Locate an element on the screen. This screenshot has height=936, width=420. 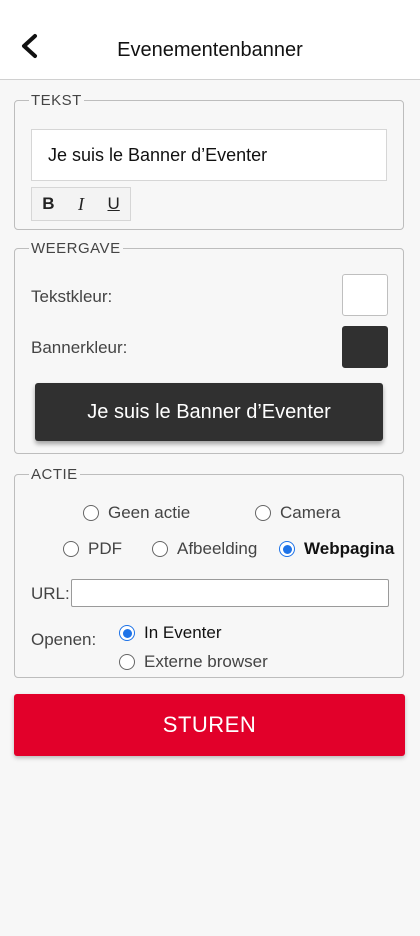
text-color-label: Tekstkleur: is located at coordinates (72, 296).